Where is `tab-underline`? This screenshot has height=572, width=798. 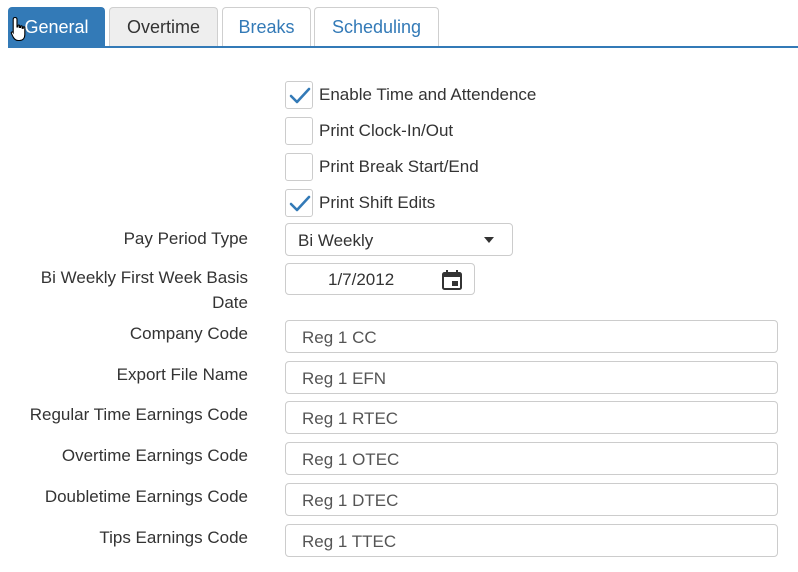
tab-underline is located at coordinates (403, 47).